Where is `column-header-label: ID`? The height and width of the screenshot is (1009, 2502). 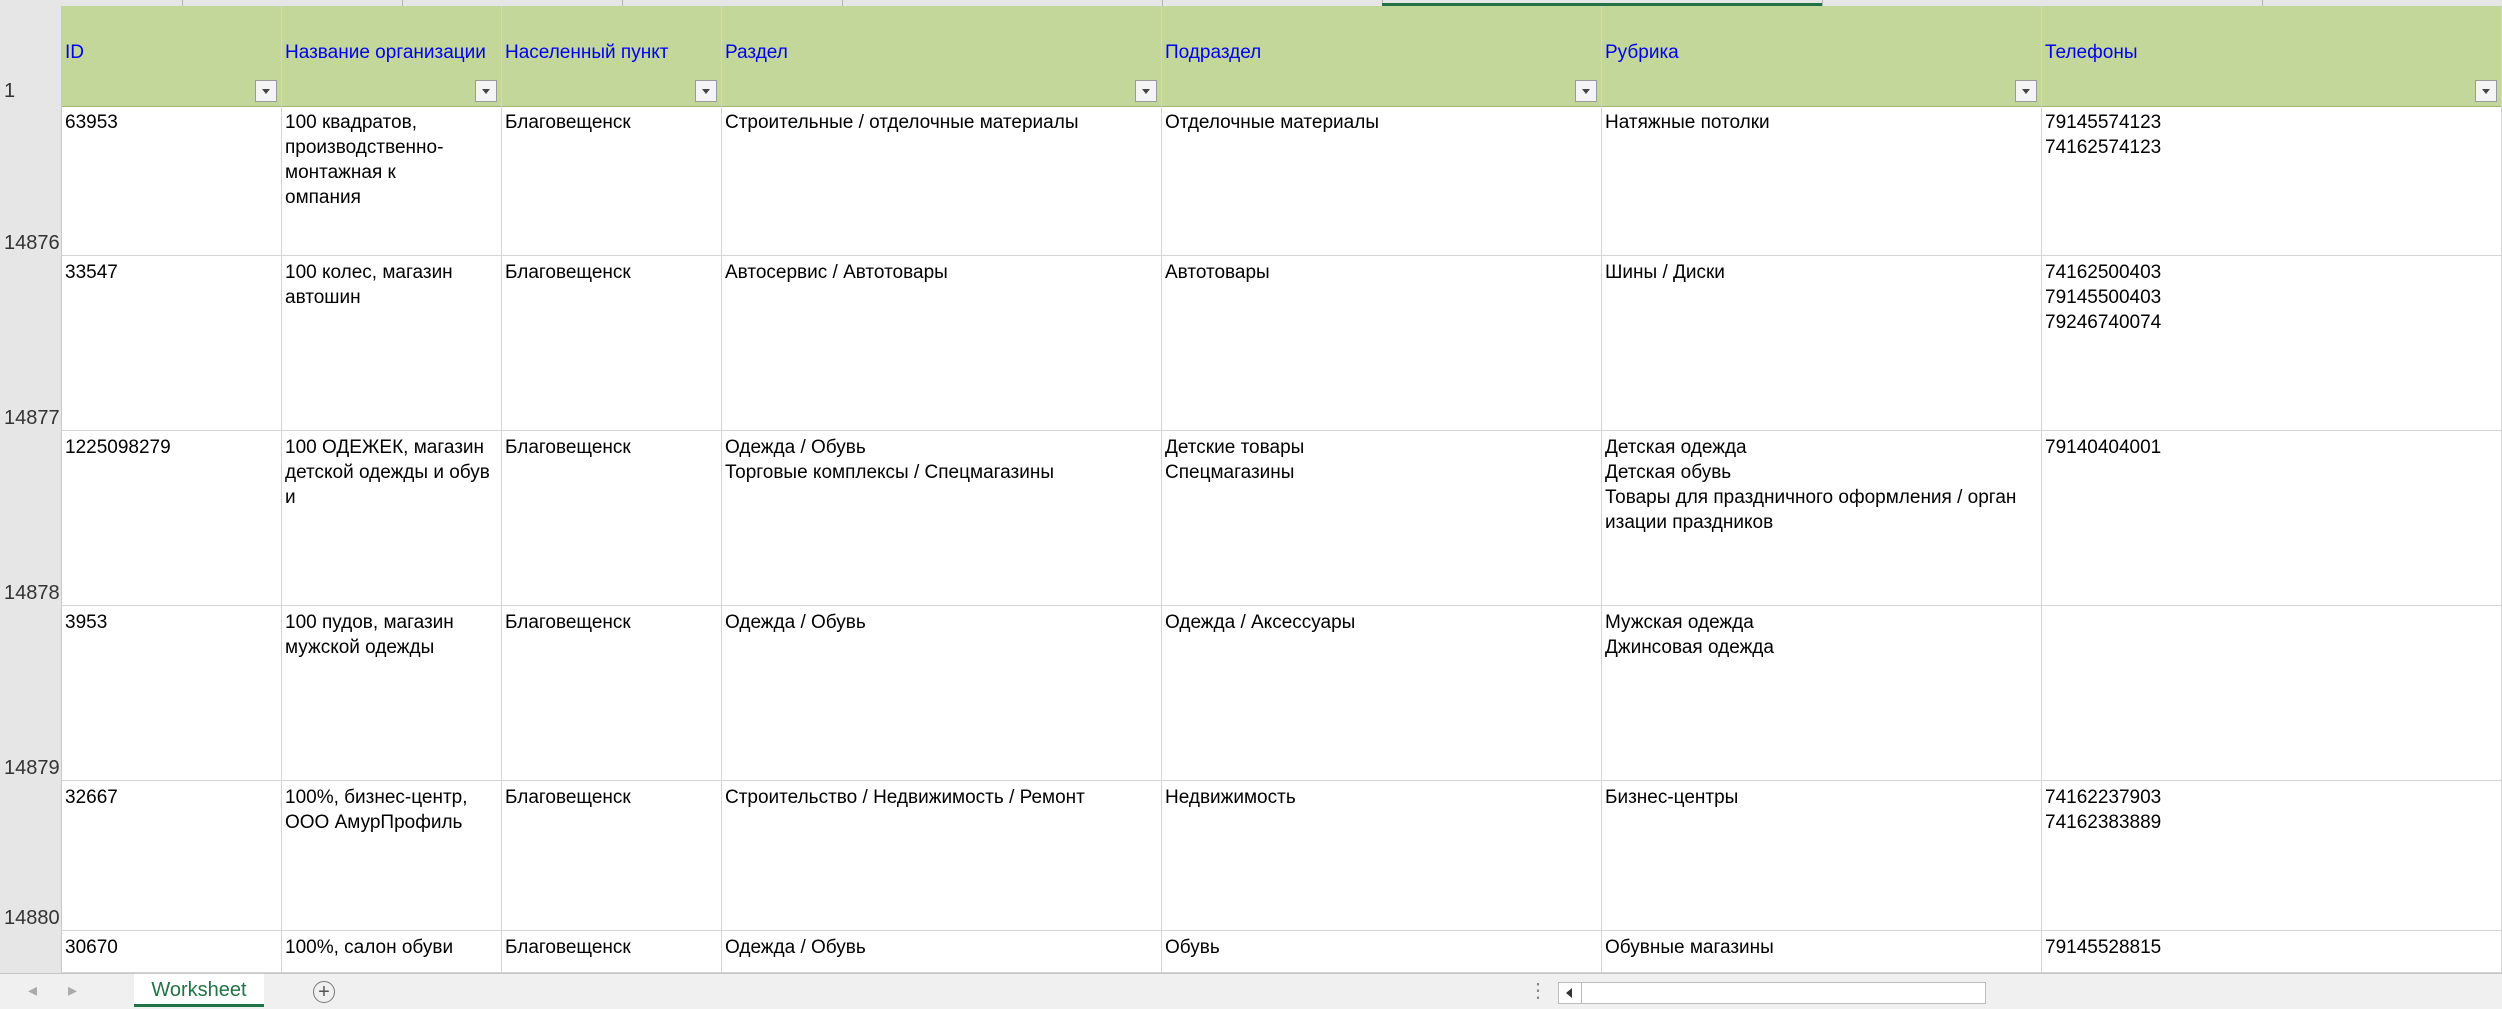
column-header-label: ID is located at coordinates (74, 52).